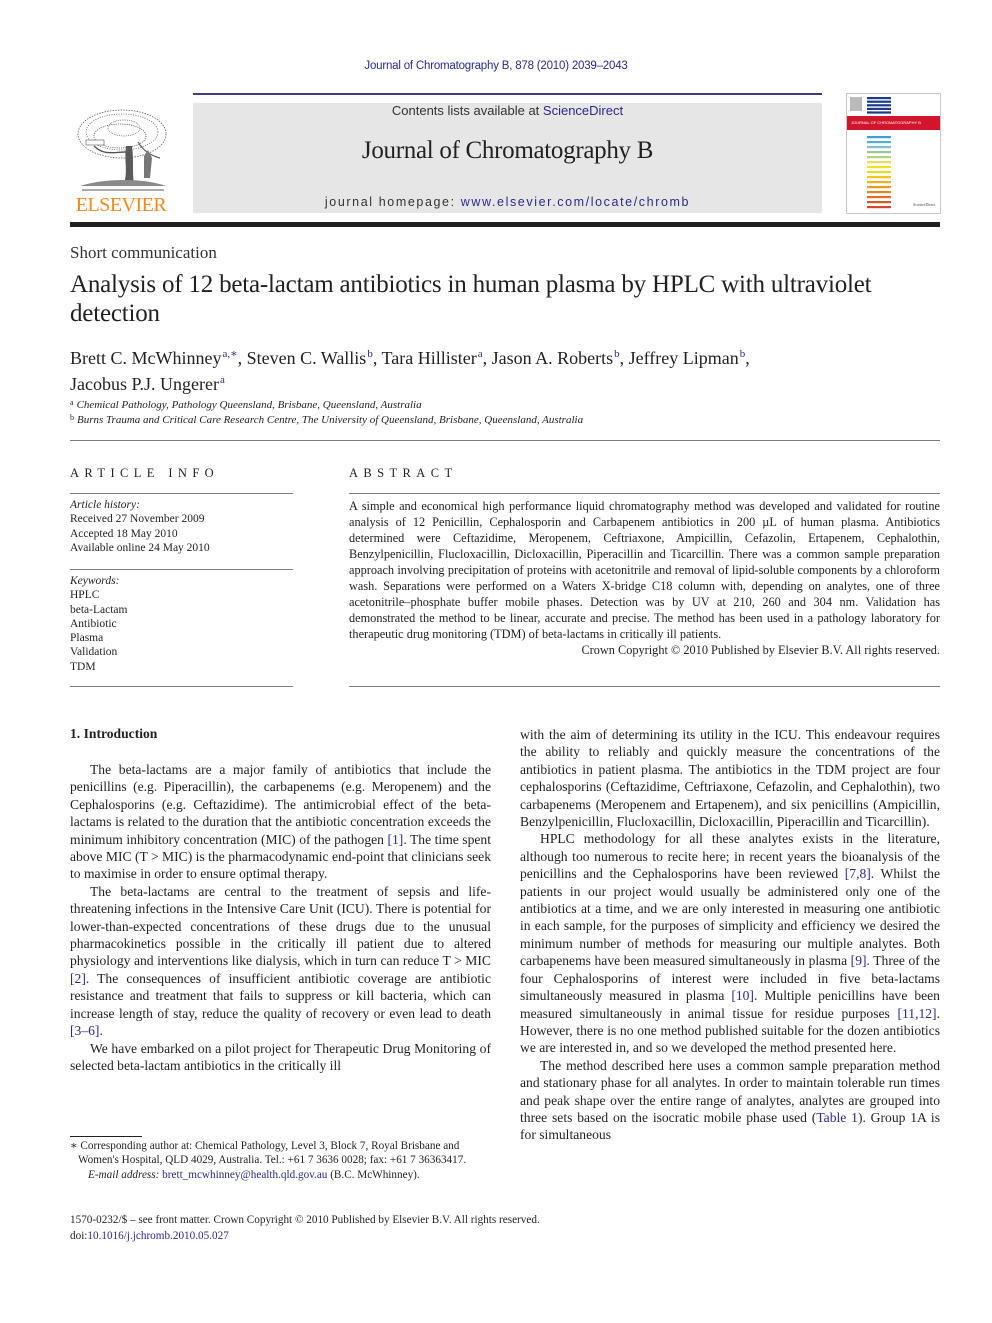  I want to click on history-entry: Received 27 November 2009, so click(137, 519).